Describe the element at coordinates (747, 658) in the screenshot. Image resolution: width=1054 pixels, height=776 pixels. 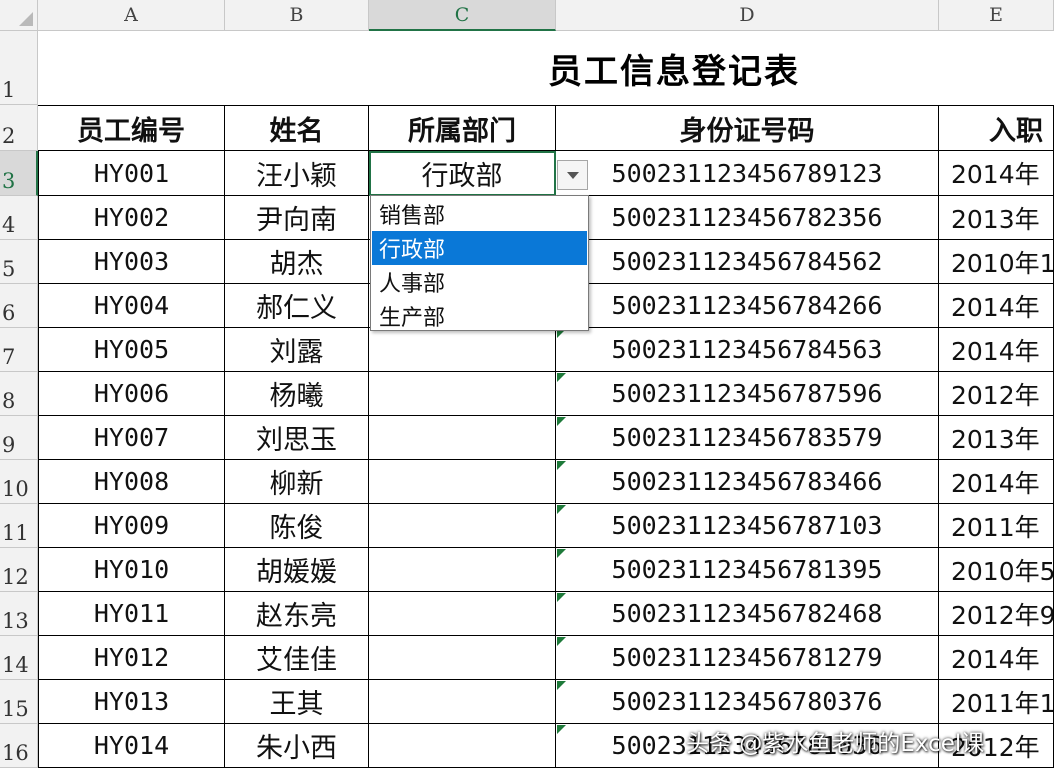
I see `id-number-cell: 500231123456781279` at that location.